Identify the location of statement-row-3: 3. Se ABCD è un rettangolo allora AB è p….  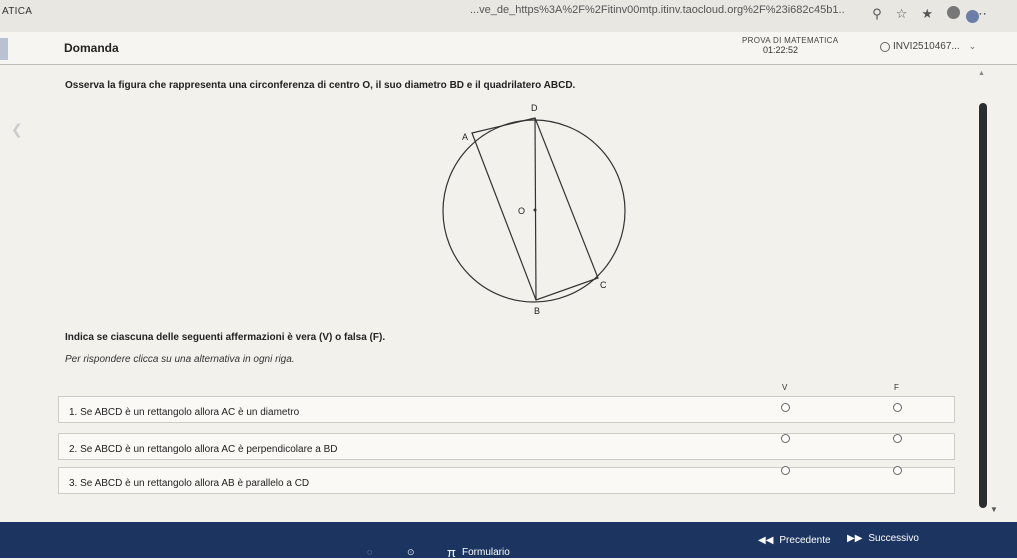
(506, 480).